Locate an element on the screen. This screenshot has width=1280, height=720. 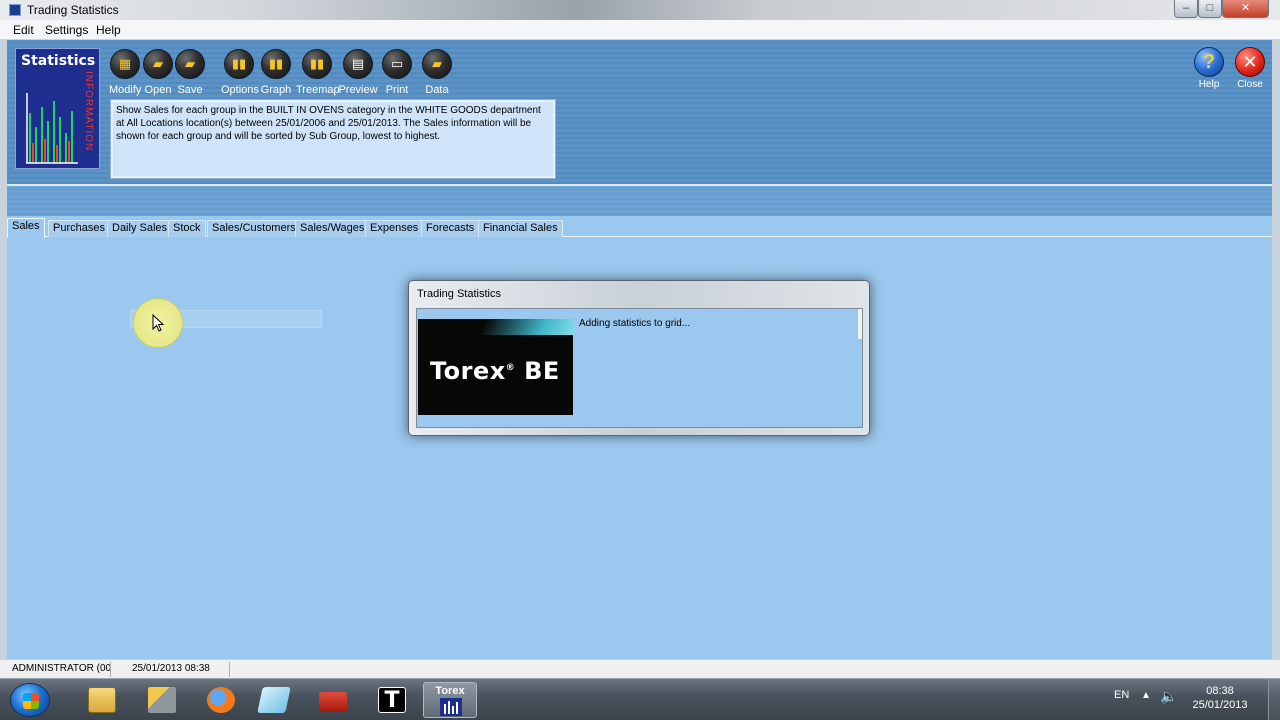
close-window-button: ✕ is located at coordinates (1245, 9).